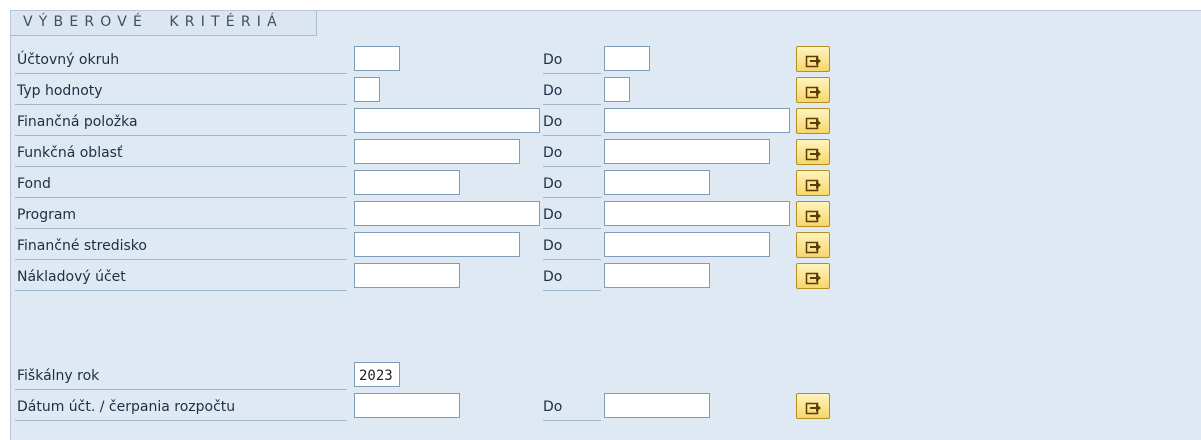  I want to click on fund-to-field, so click(657, 182).